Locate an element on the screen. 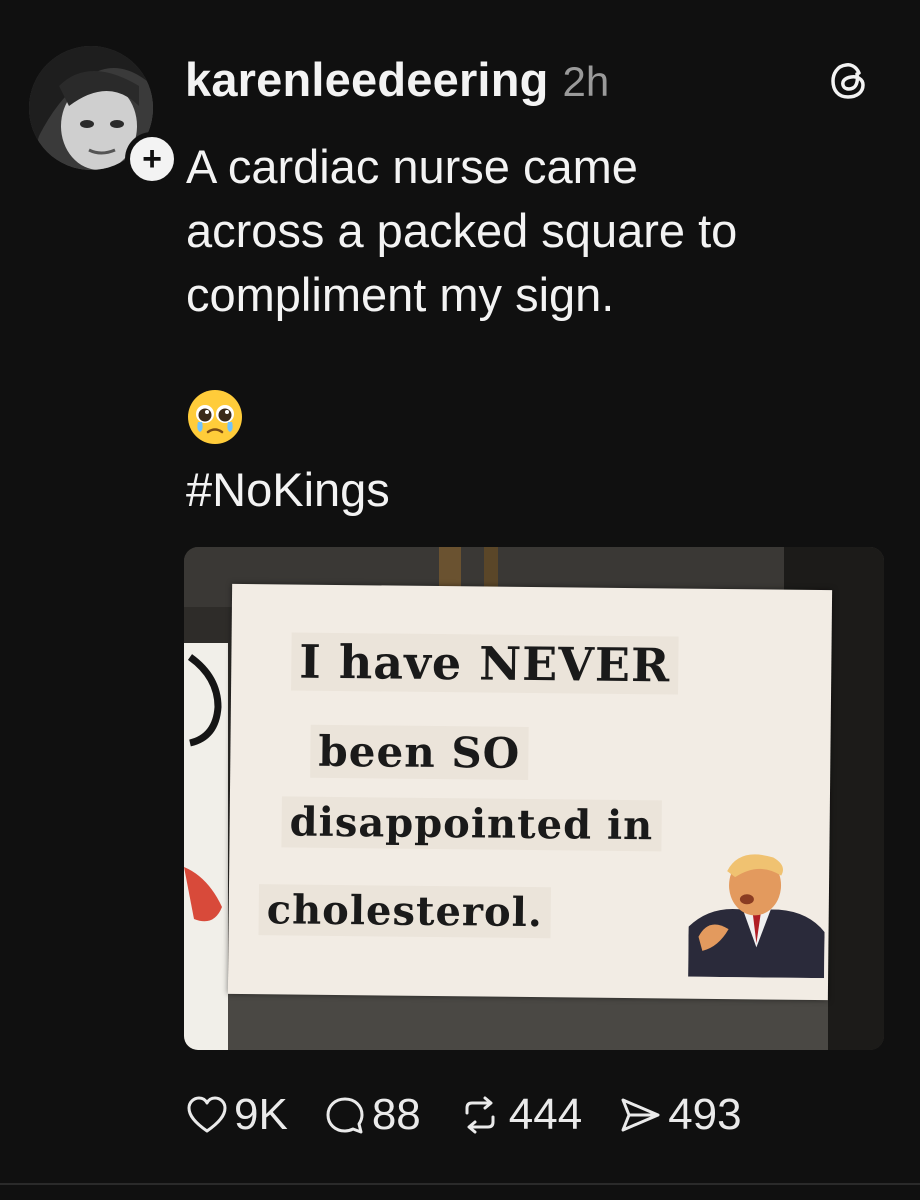 Image resolution: width=920 pixels, height=1200 pixels. action-bar: 9K 88 444 493 is located at coordinates (482, 1115).